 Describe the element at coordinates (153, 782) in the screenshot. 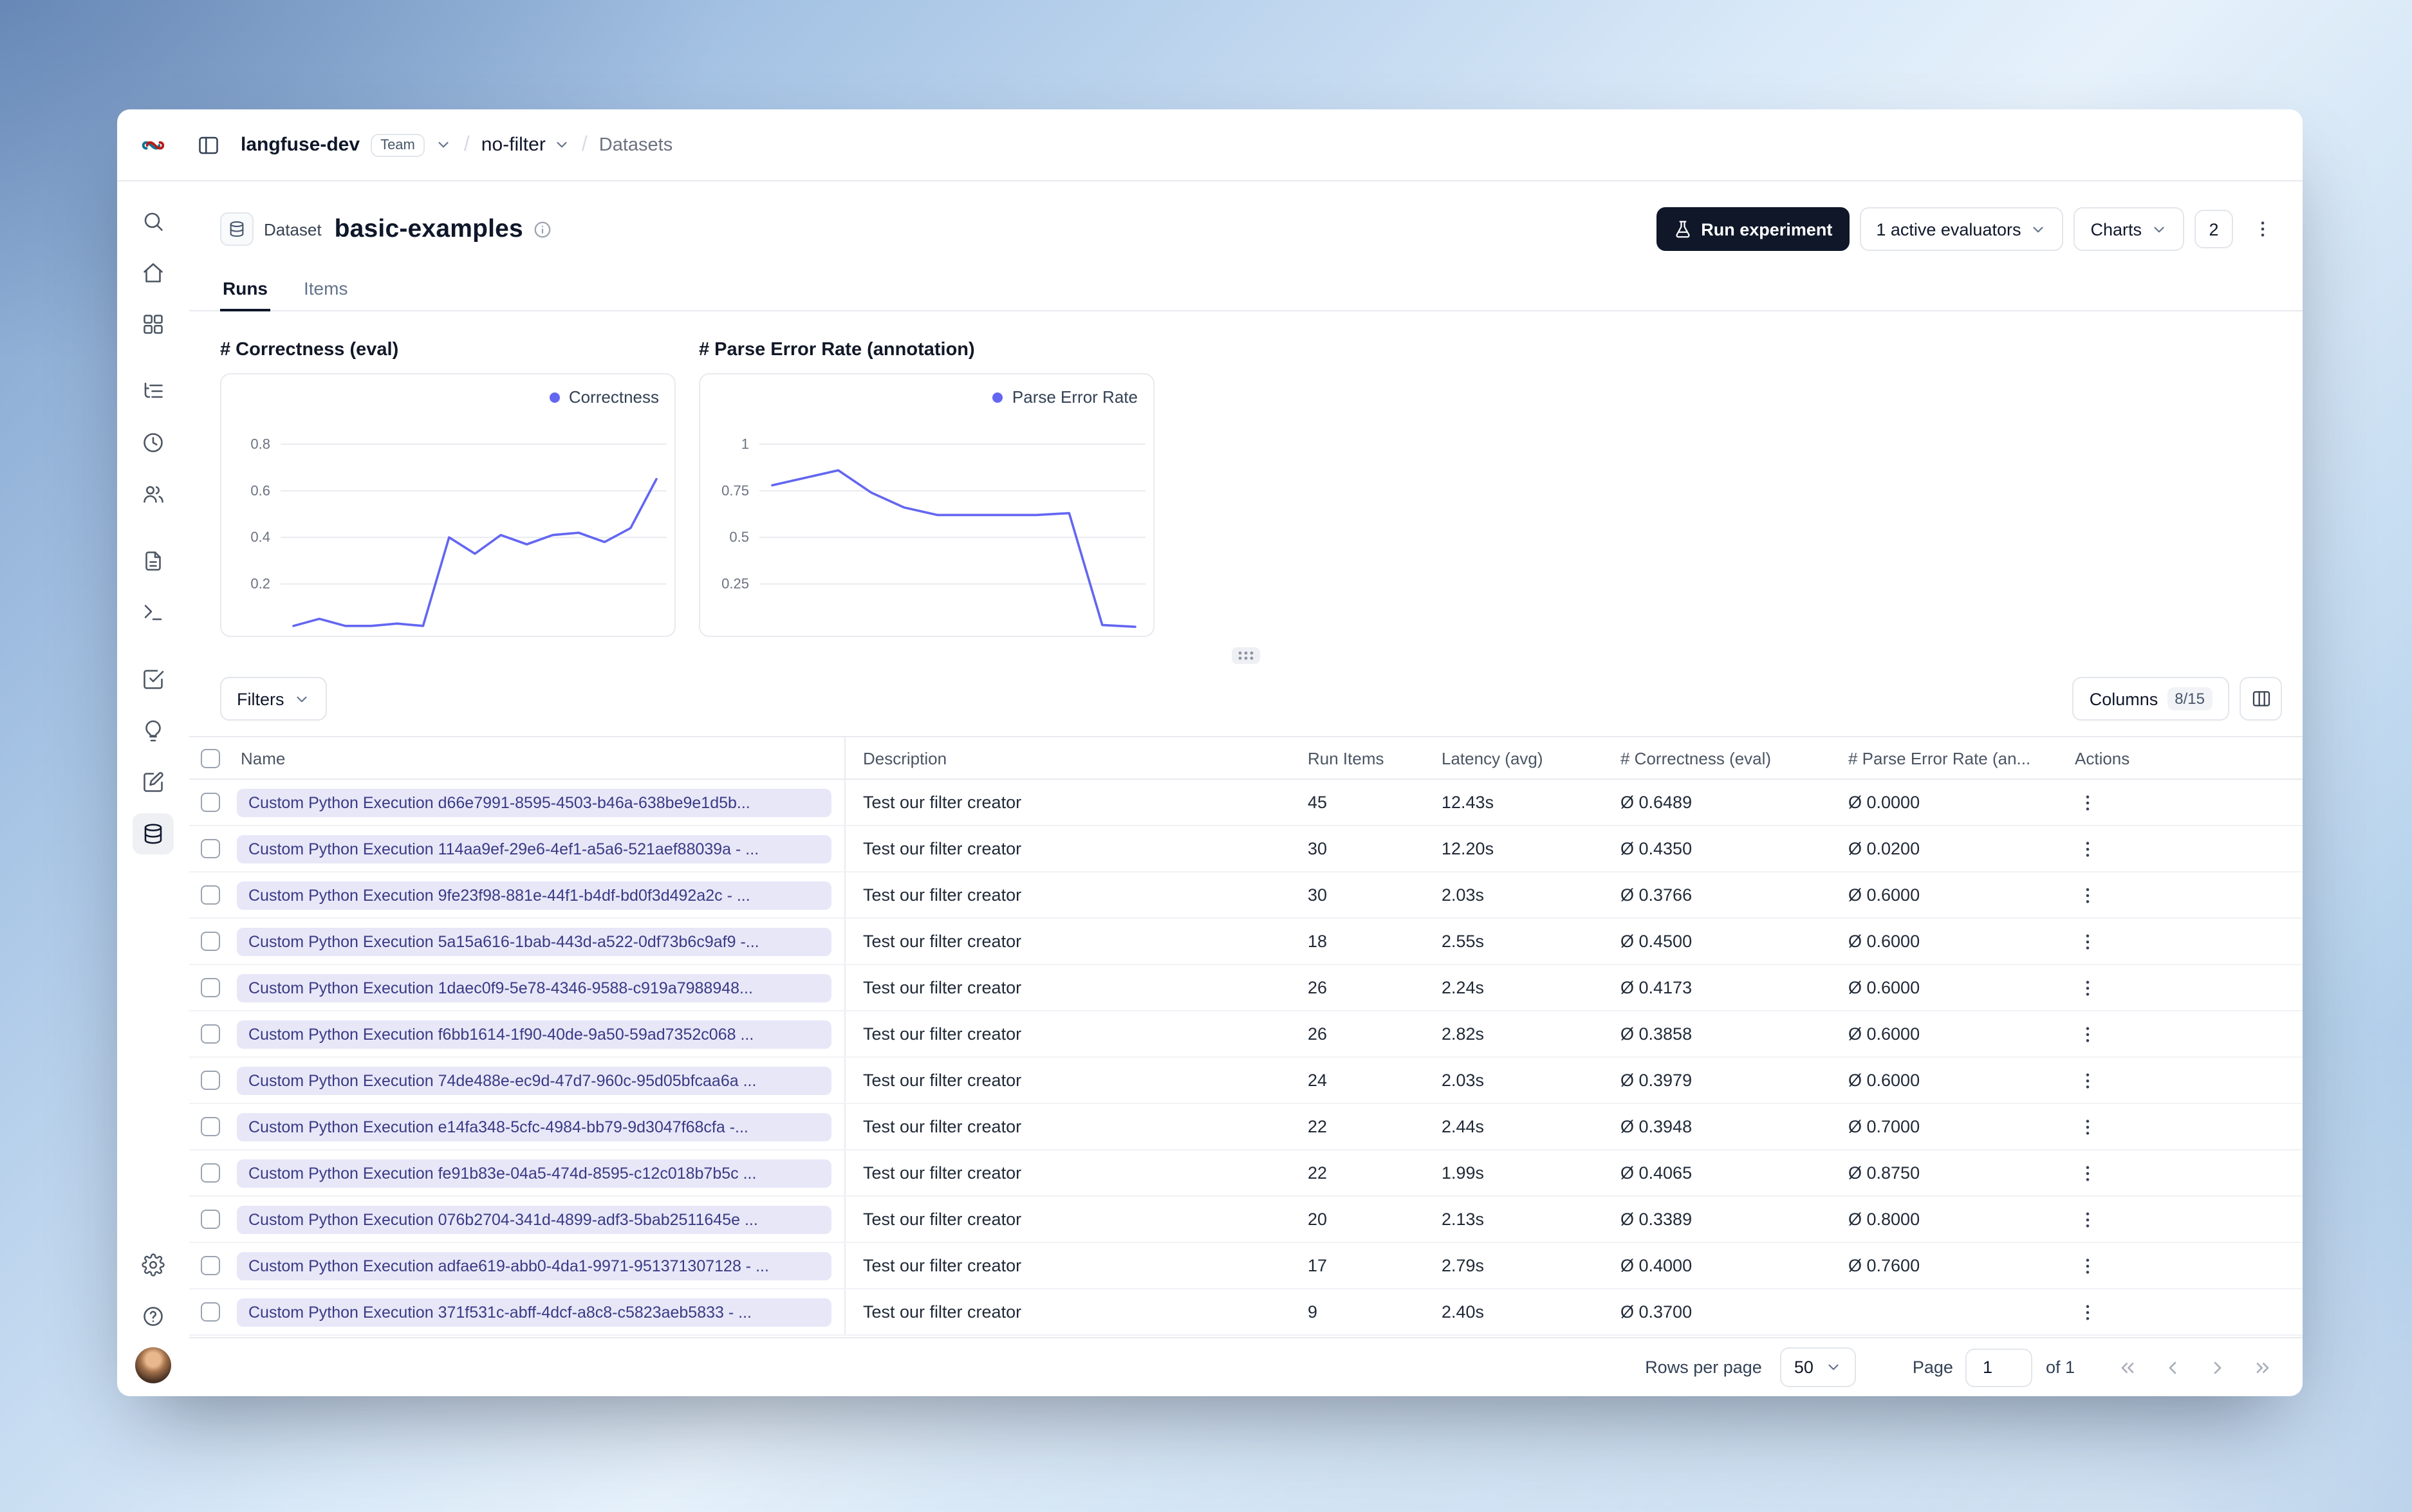

I see `sidebar-item-annotation` at that location.